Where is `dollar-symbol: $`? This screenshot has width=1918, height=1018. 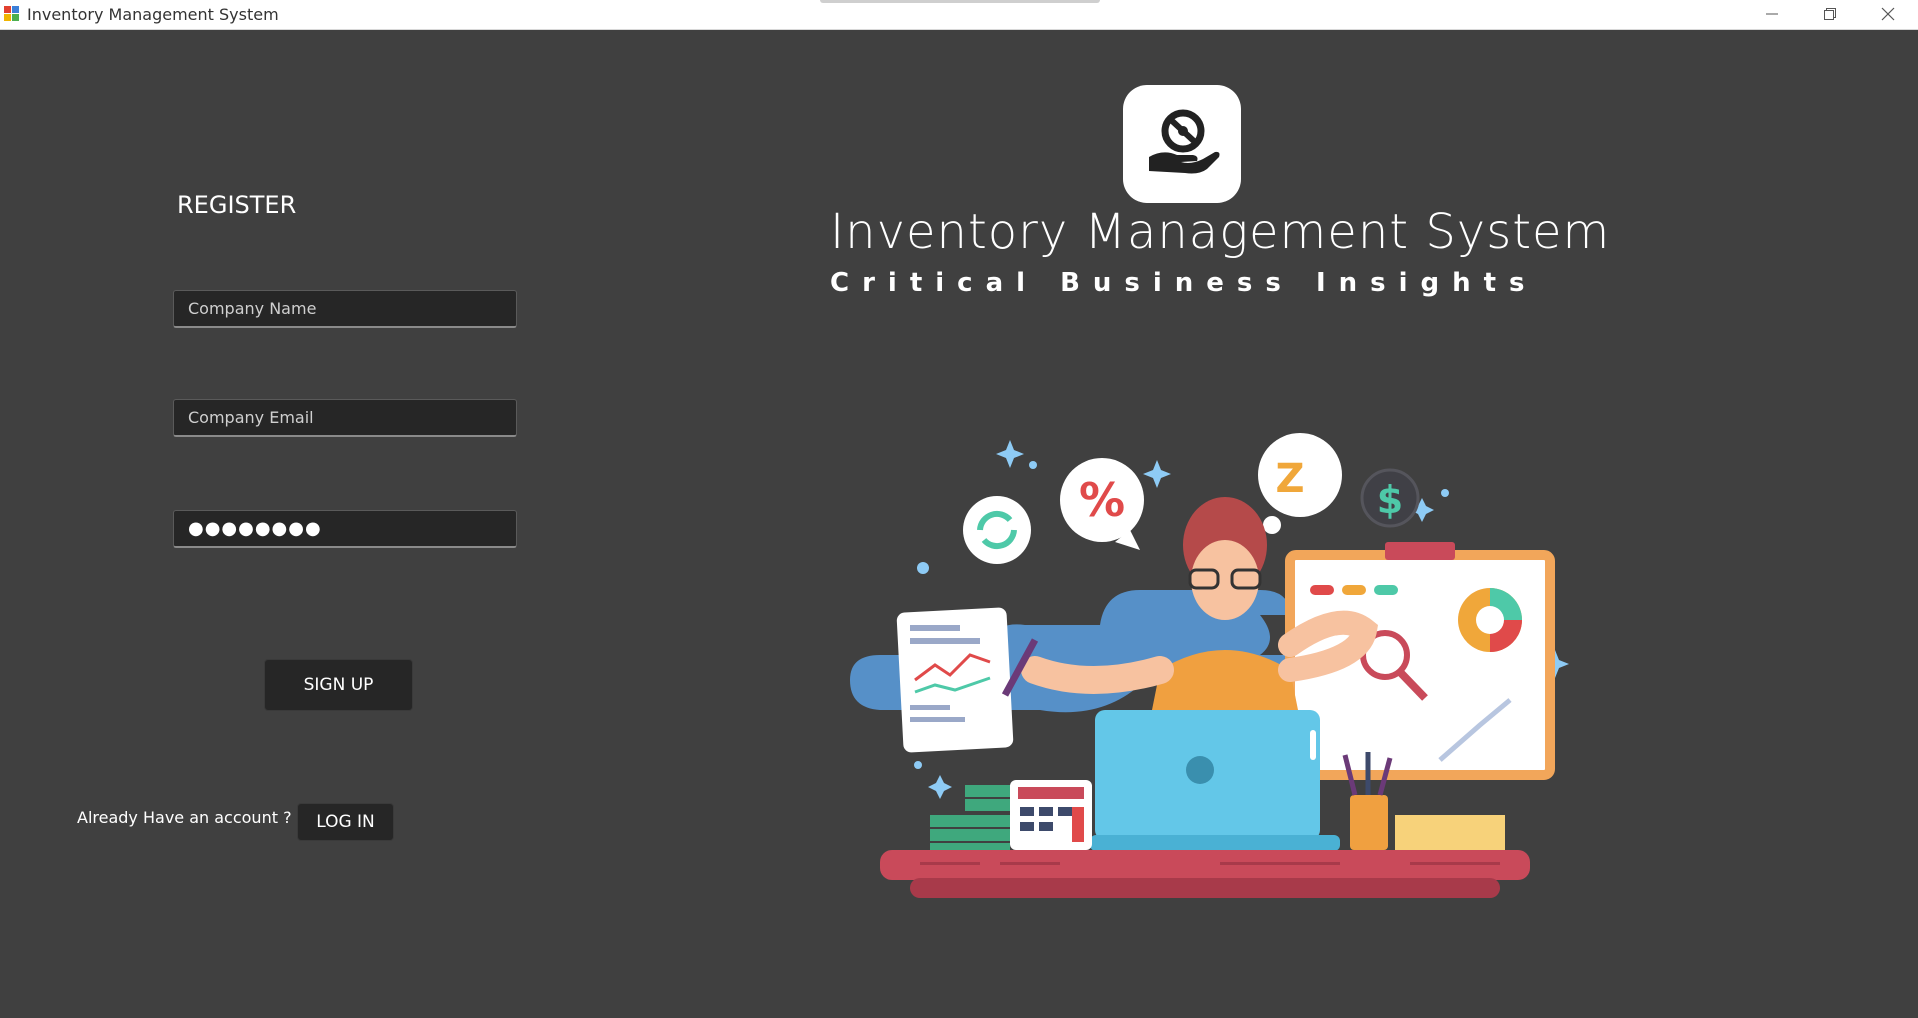
dollar-symbol: $ is located at coordinates (1390, 500).